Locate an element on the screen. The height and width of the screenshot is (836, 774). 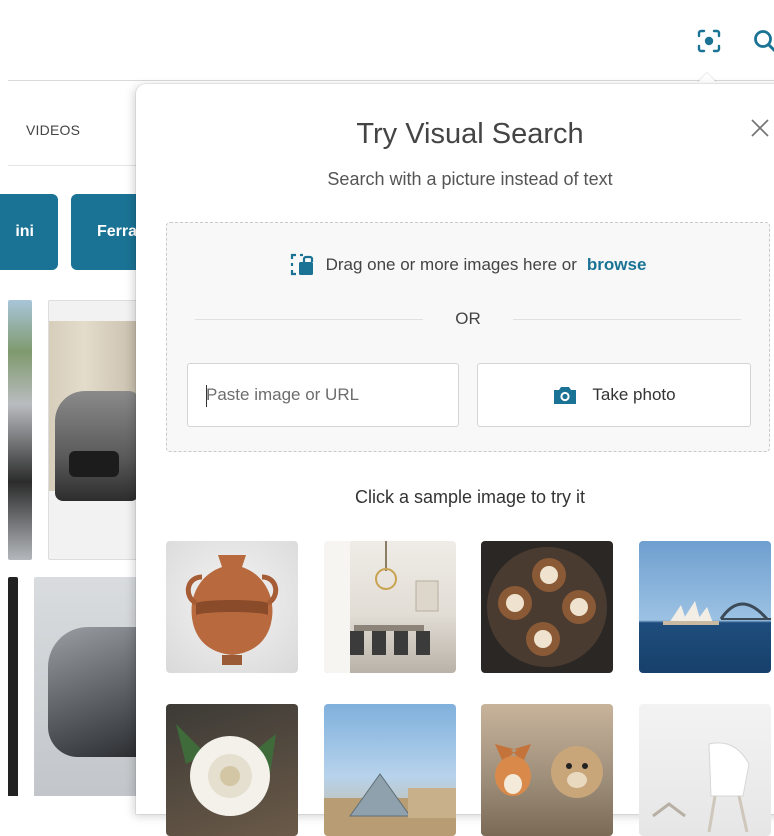
car-grille is located at coordinates (94, 464).